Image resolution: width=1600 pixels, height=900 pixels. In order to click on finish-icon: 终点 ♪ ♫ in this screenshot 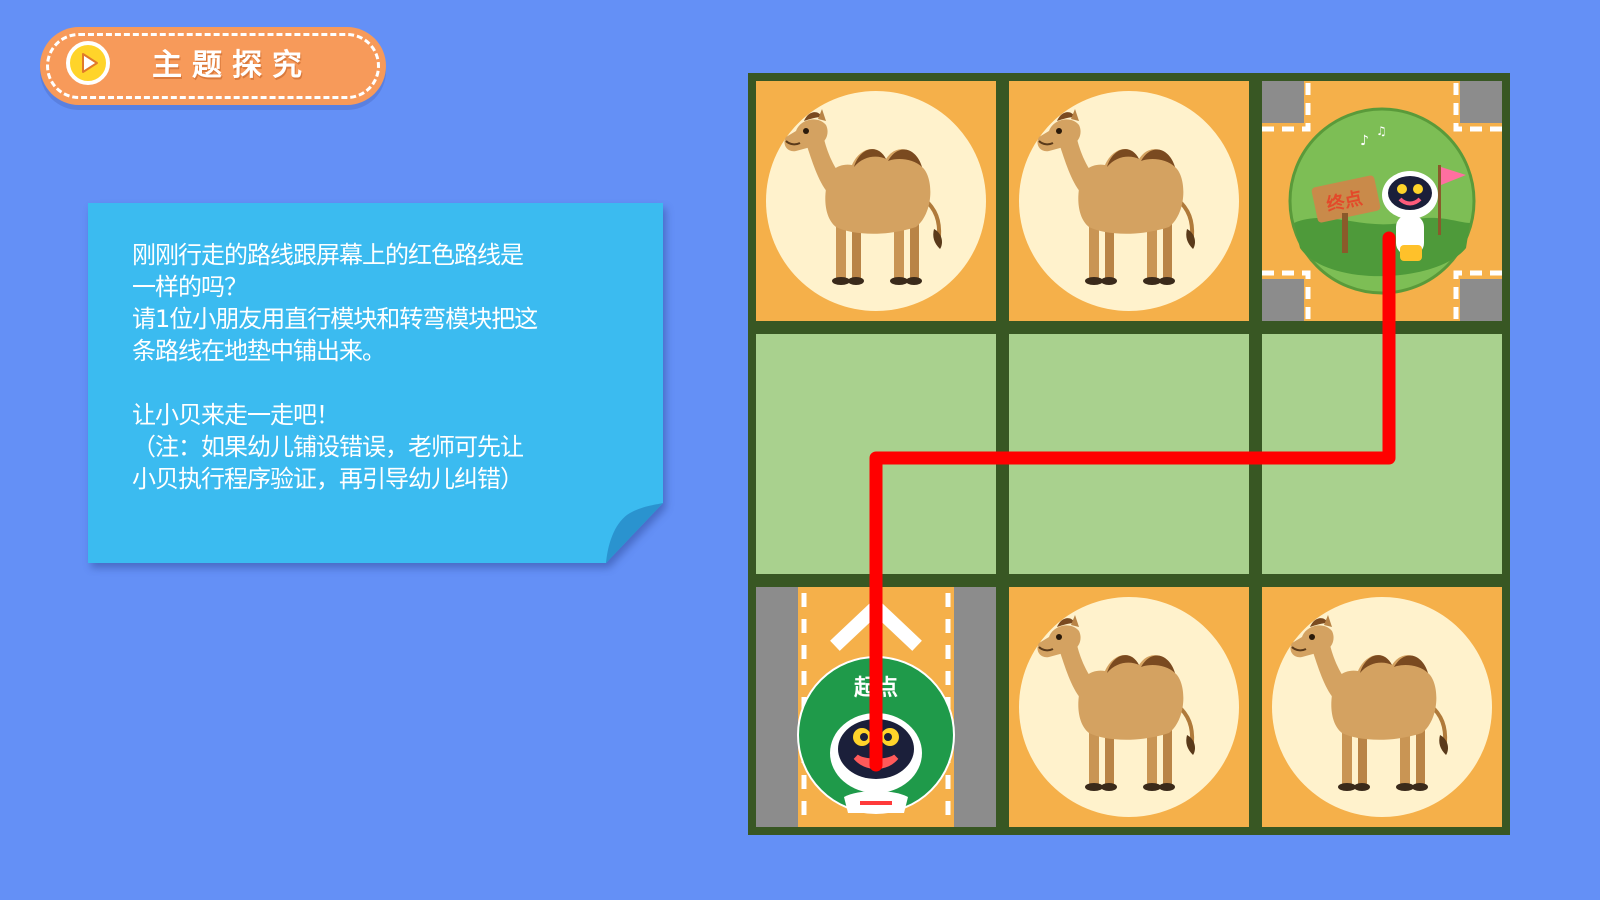, I will do `click(1382, 201)`.